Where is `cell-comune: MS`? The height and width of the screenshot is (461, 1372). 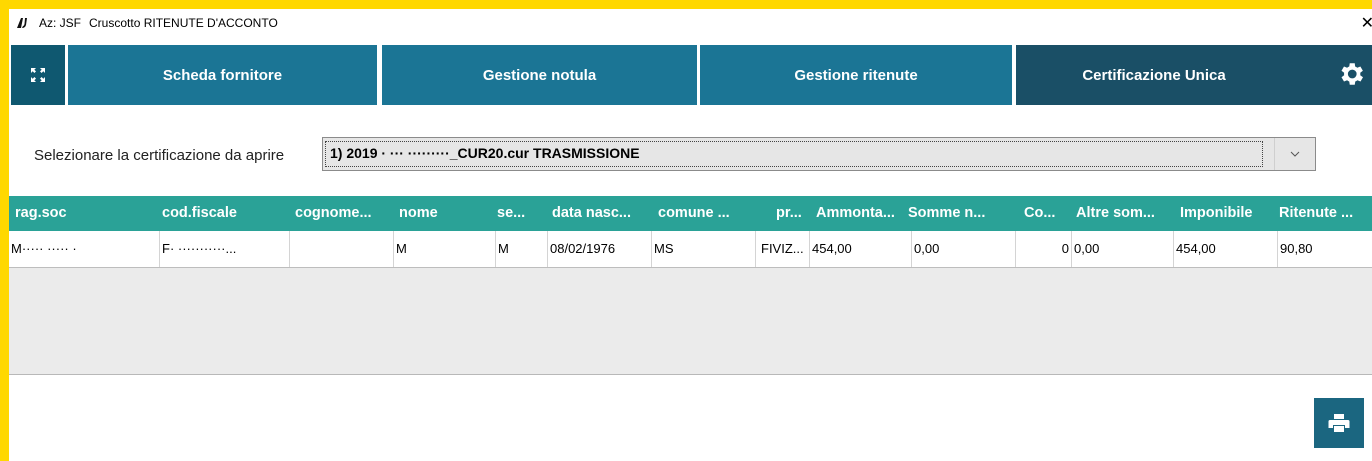
cell-comune: MS is located at coordinates (704, 249).